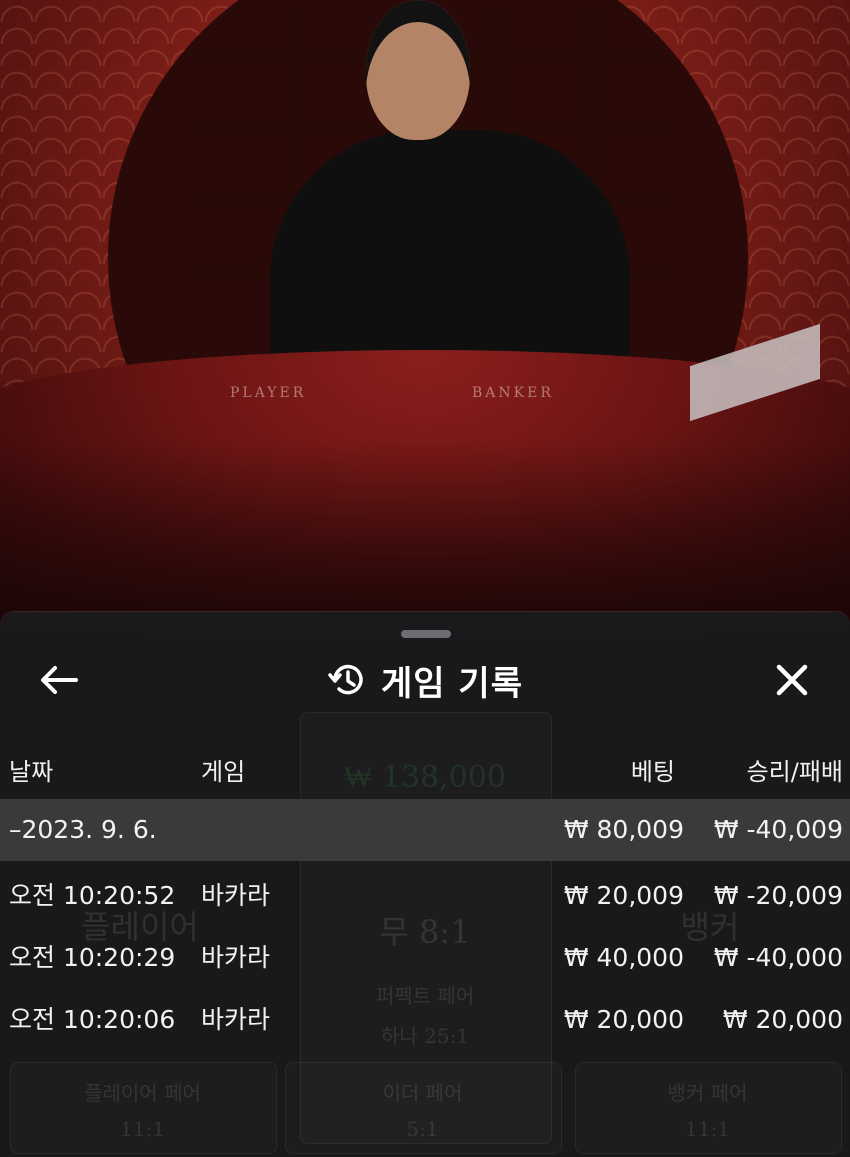 Image resolution: width=850 pixels, height=1157 pixels. What do you see at coordinates (513, 393) in the screenshot?
I see `table-label-banker: BANKER` at bounding box center [513, 393].